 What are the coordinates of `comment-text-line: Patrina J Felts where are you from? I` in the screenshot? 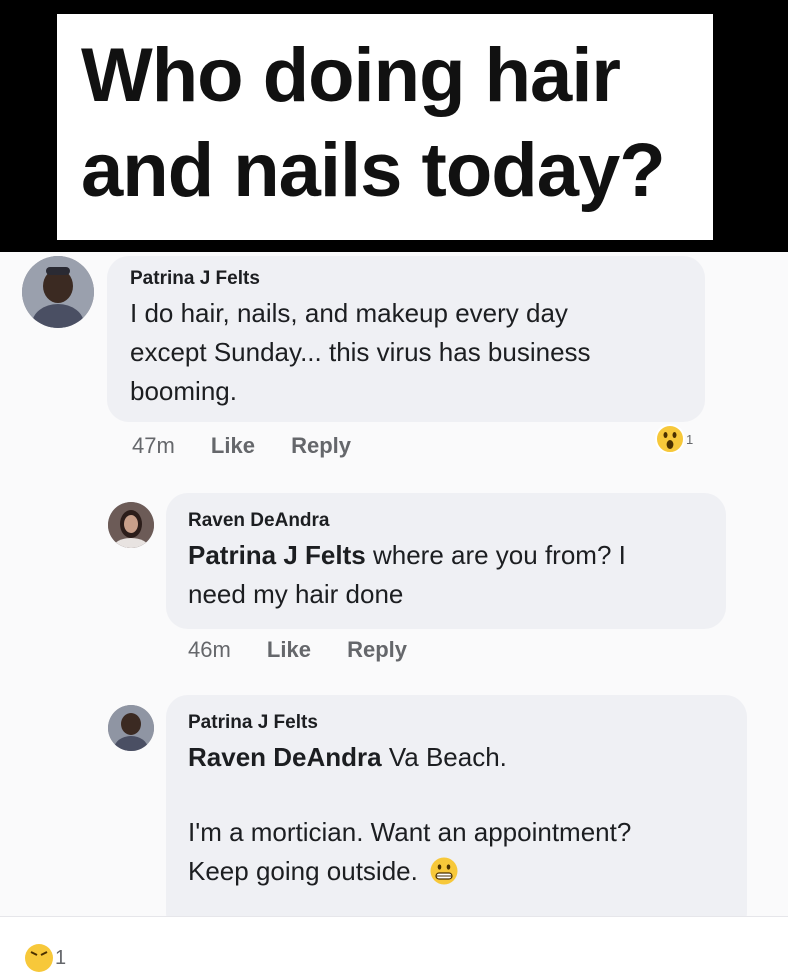 It's located at (457, 555).